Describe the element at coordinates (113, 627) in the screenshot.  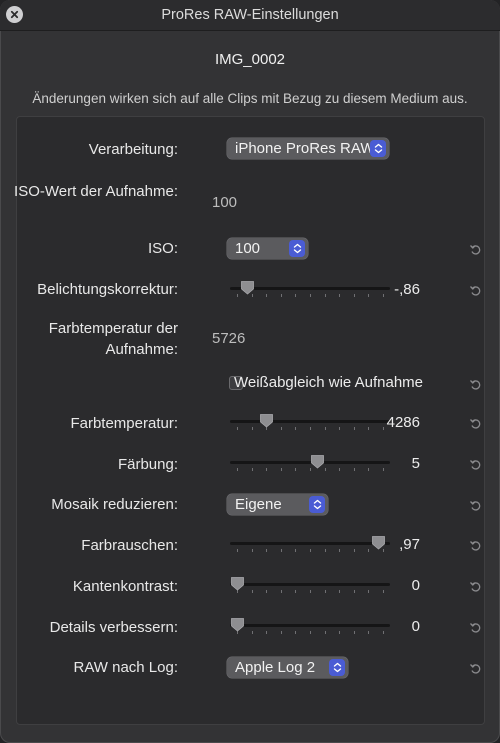
I see `details-label: Details verbessern:` at that location.